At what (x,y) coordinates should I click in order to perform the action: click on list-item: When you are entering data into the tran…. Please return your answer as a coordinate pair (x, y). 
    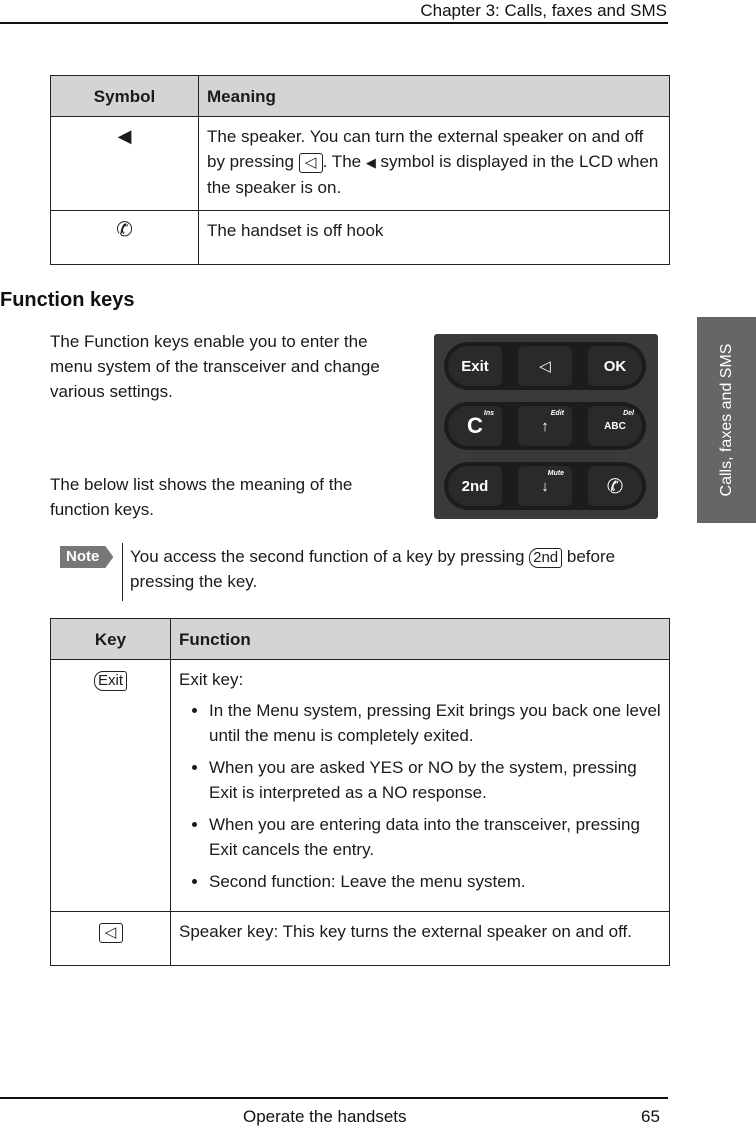
    Looking at the image, I should click on (435, 837).